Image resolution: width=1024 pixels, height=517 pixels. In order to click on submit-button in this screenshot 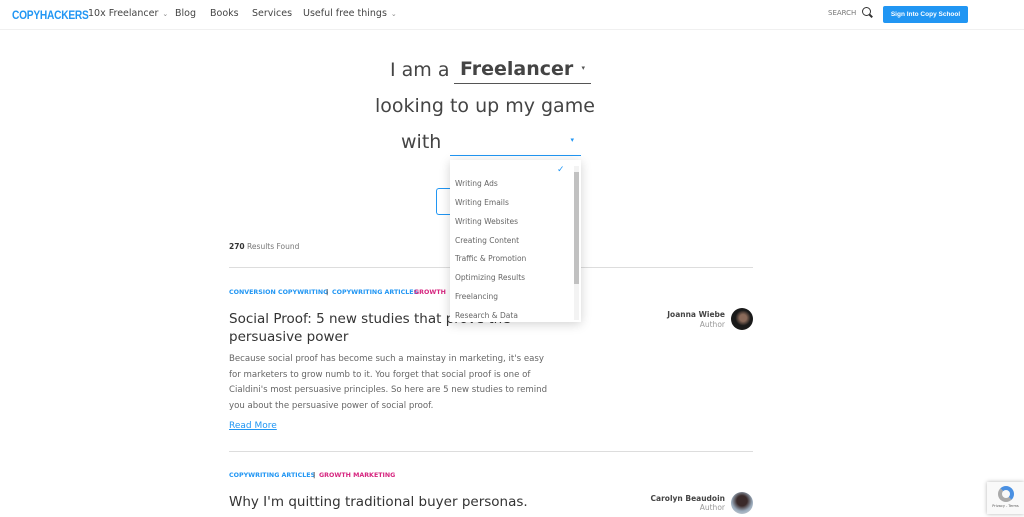, I will do `click(443, 201)`.